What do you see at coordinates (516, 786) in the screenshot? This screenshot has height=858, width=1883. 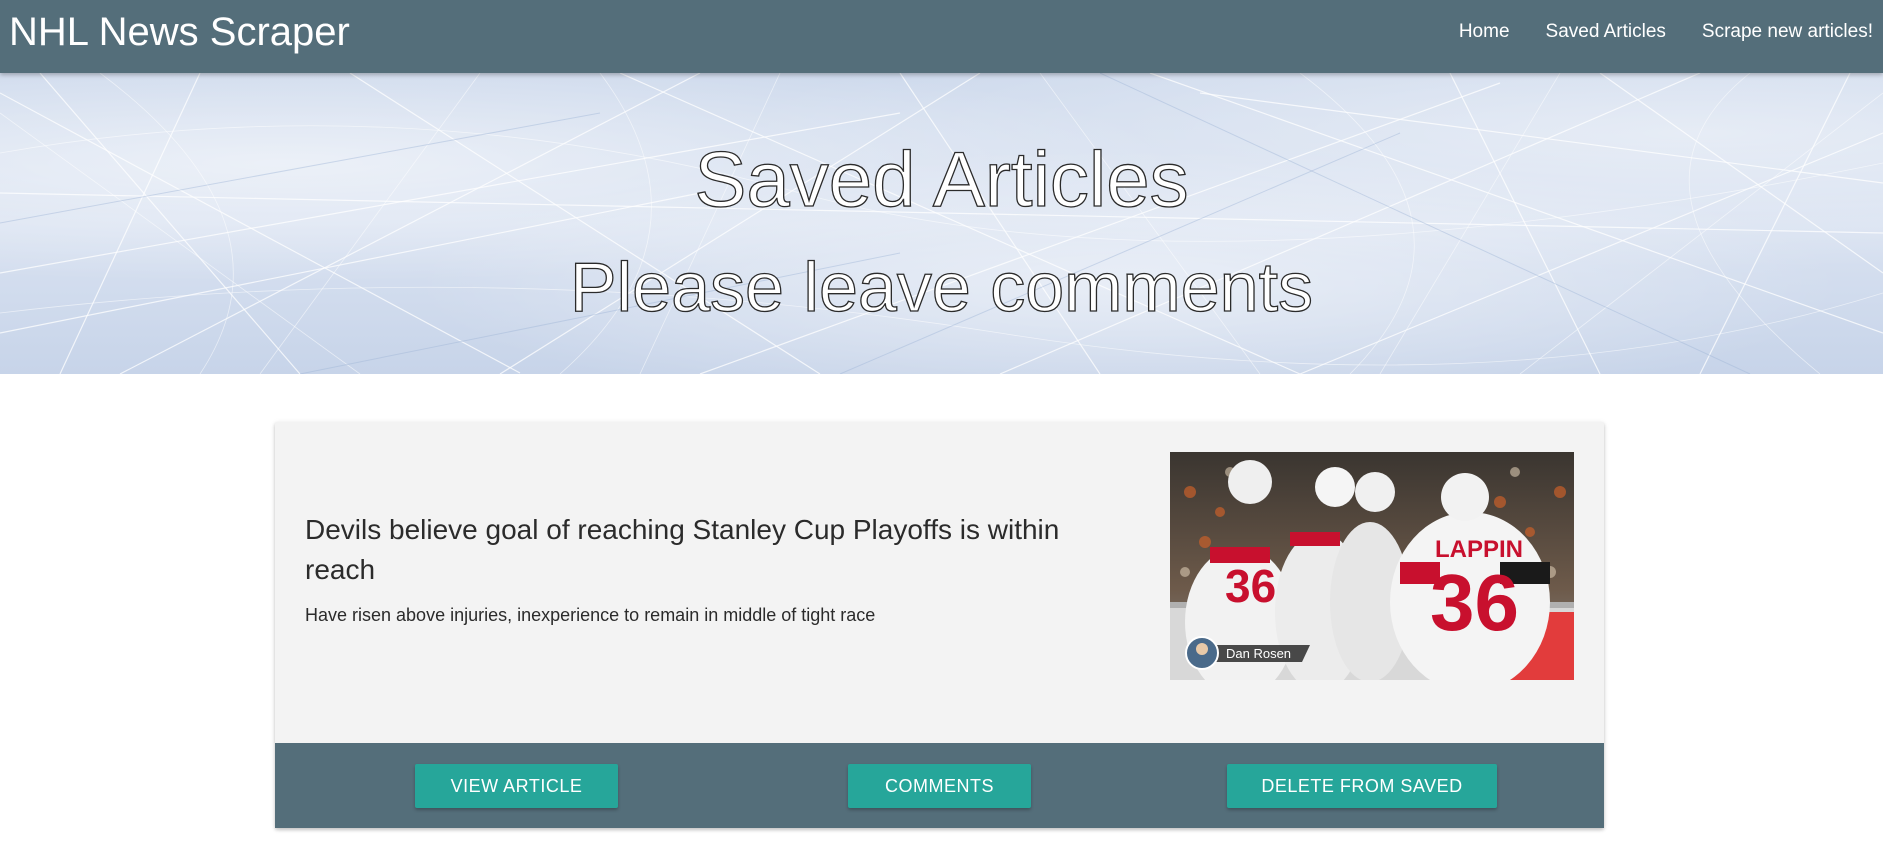 I see `view-article-button: View Article` at bounding box center [516, 786].